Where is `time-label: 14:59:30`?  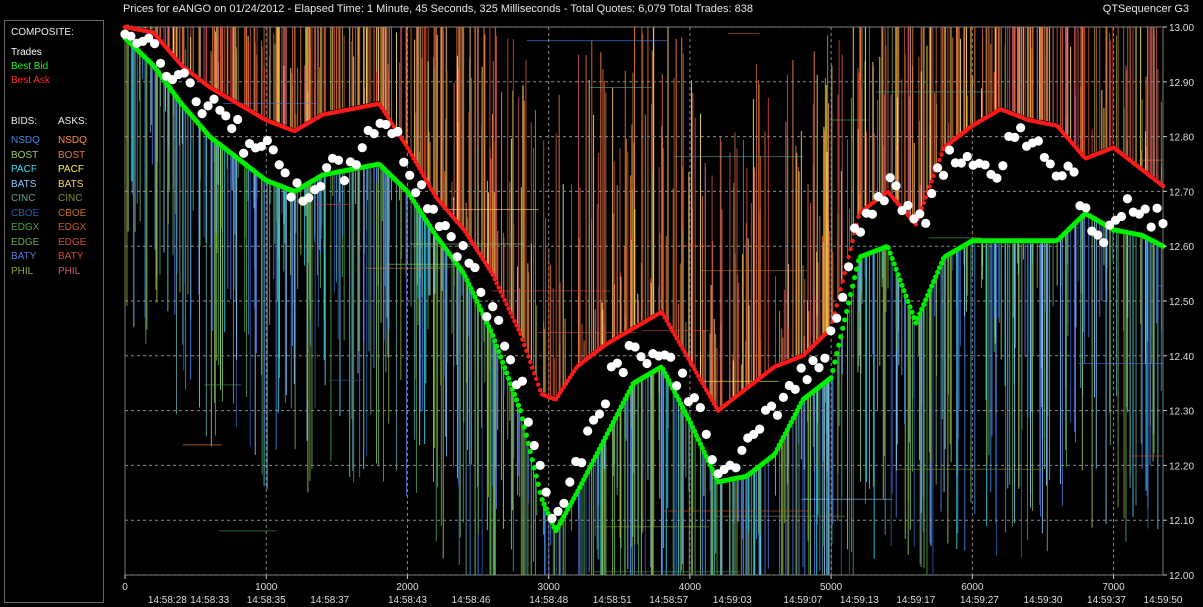
time-label: 14:59:30 is located at coordinates (1042, 600).